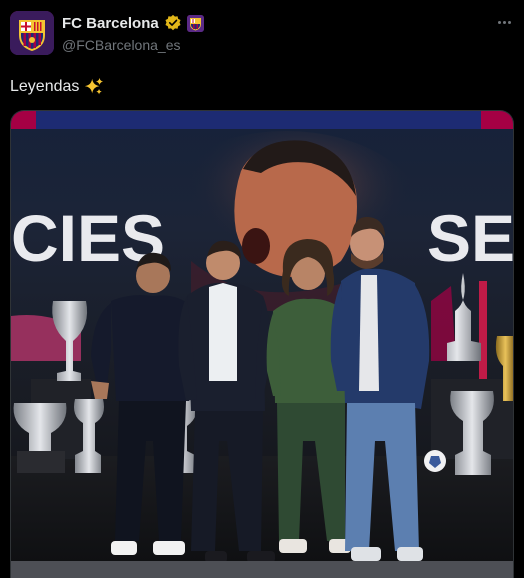 The height and width of the screenshot is (578, 524). What do you see at coordinates (45, 86) in the screenshot?
I see `tweet-text-content: Leyendas` at bounding box center [45, 86].